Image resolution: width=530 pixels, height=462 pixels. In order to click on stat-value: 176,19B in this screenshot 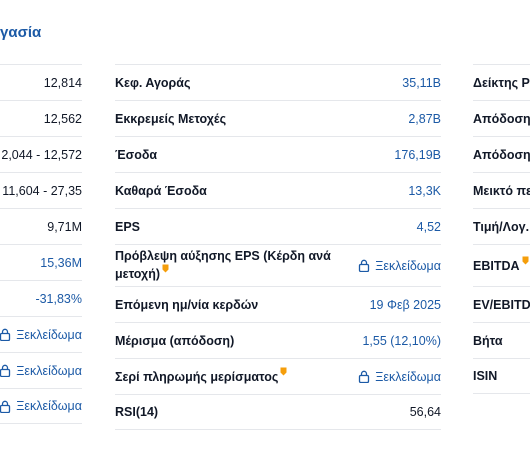, I will do `click(417, 155)`.